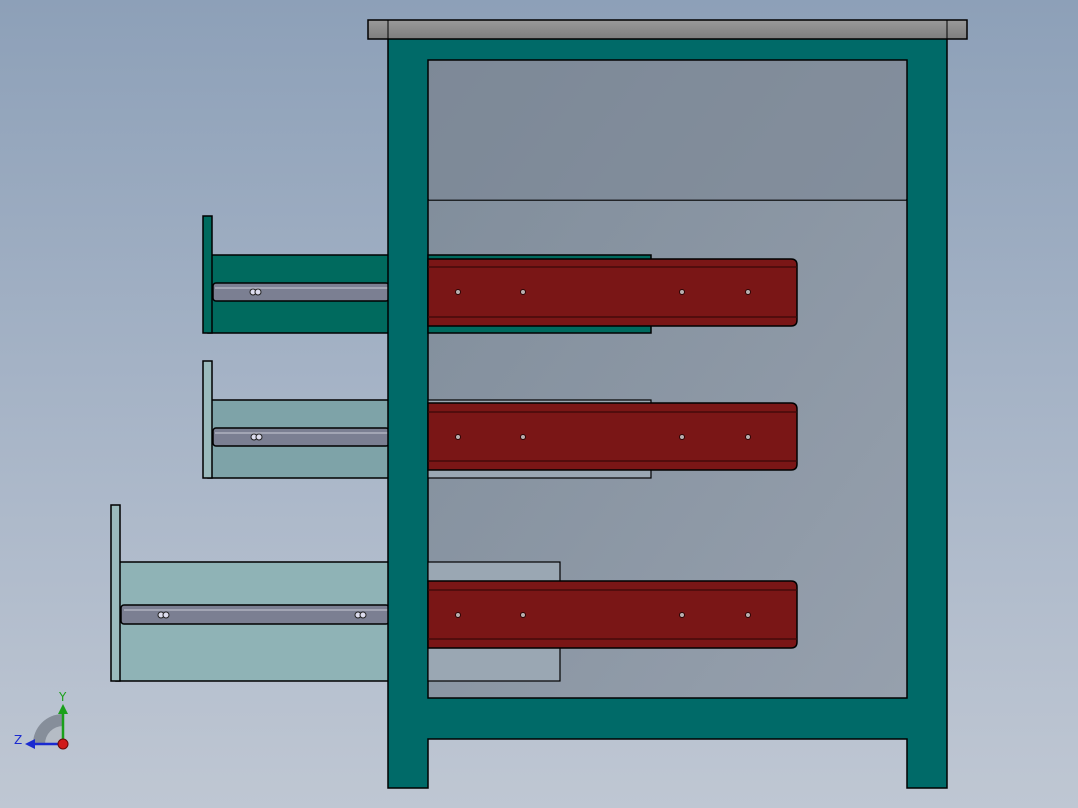 Image resolution: width=1078 pixels, height=808 pixels. What do you see at coordinates (115, 593) in the screenshot?
I see `drawer-bottom-front-panel` at bounding box center [115, 593].